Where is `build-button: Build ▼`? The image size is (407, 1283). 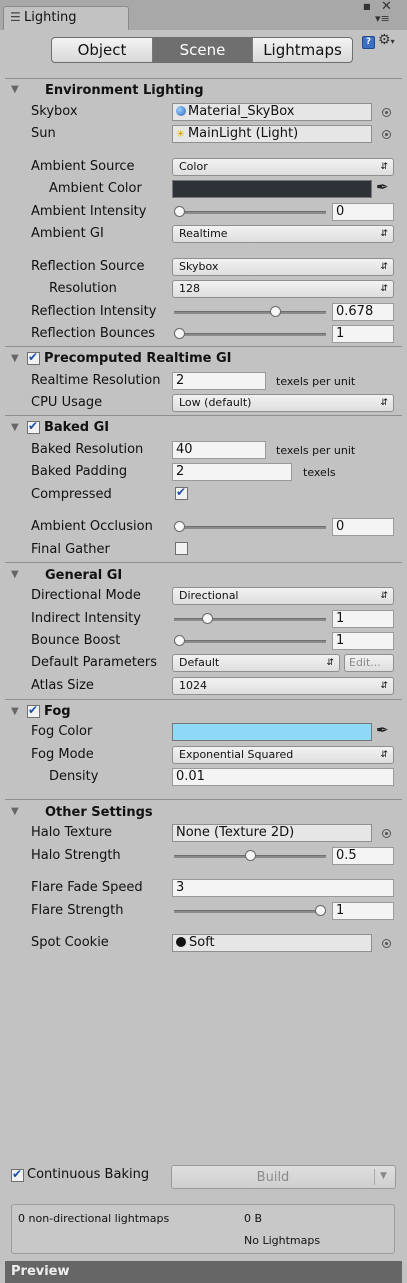
build-button: Build ▼ is located at coordinates (283, 1177).